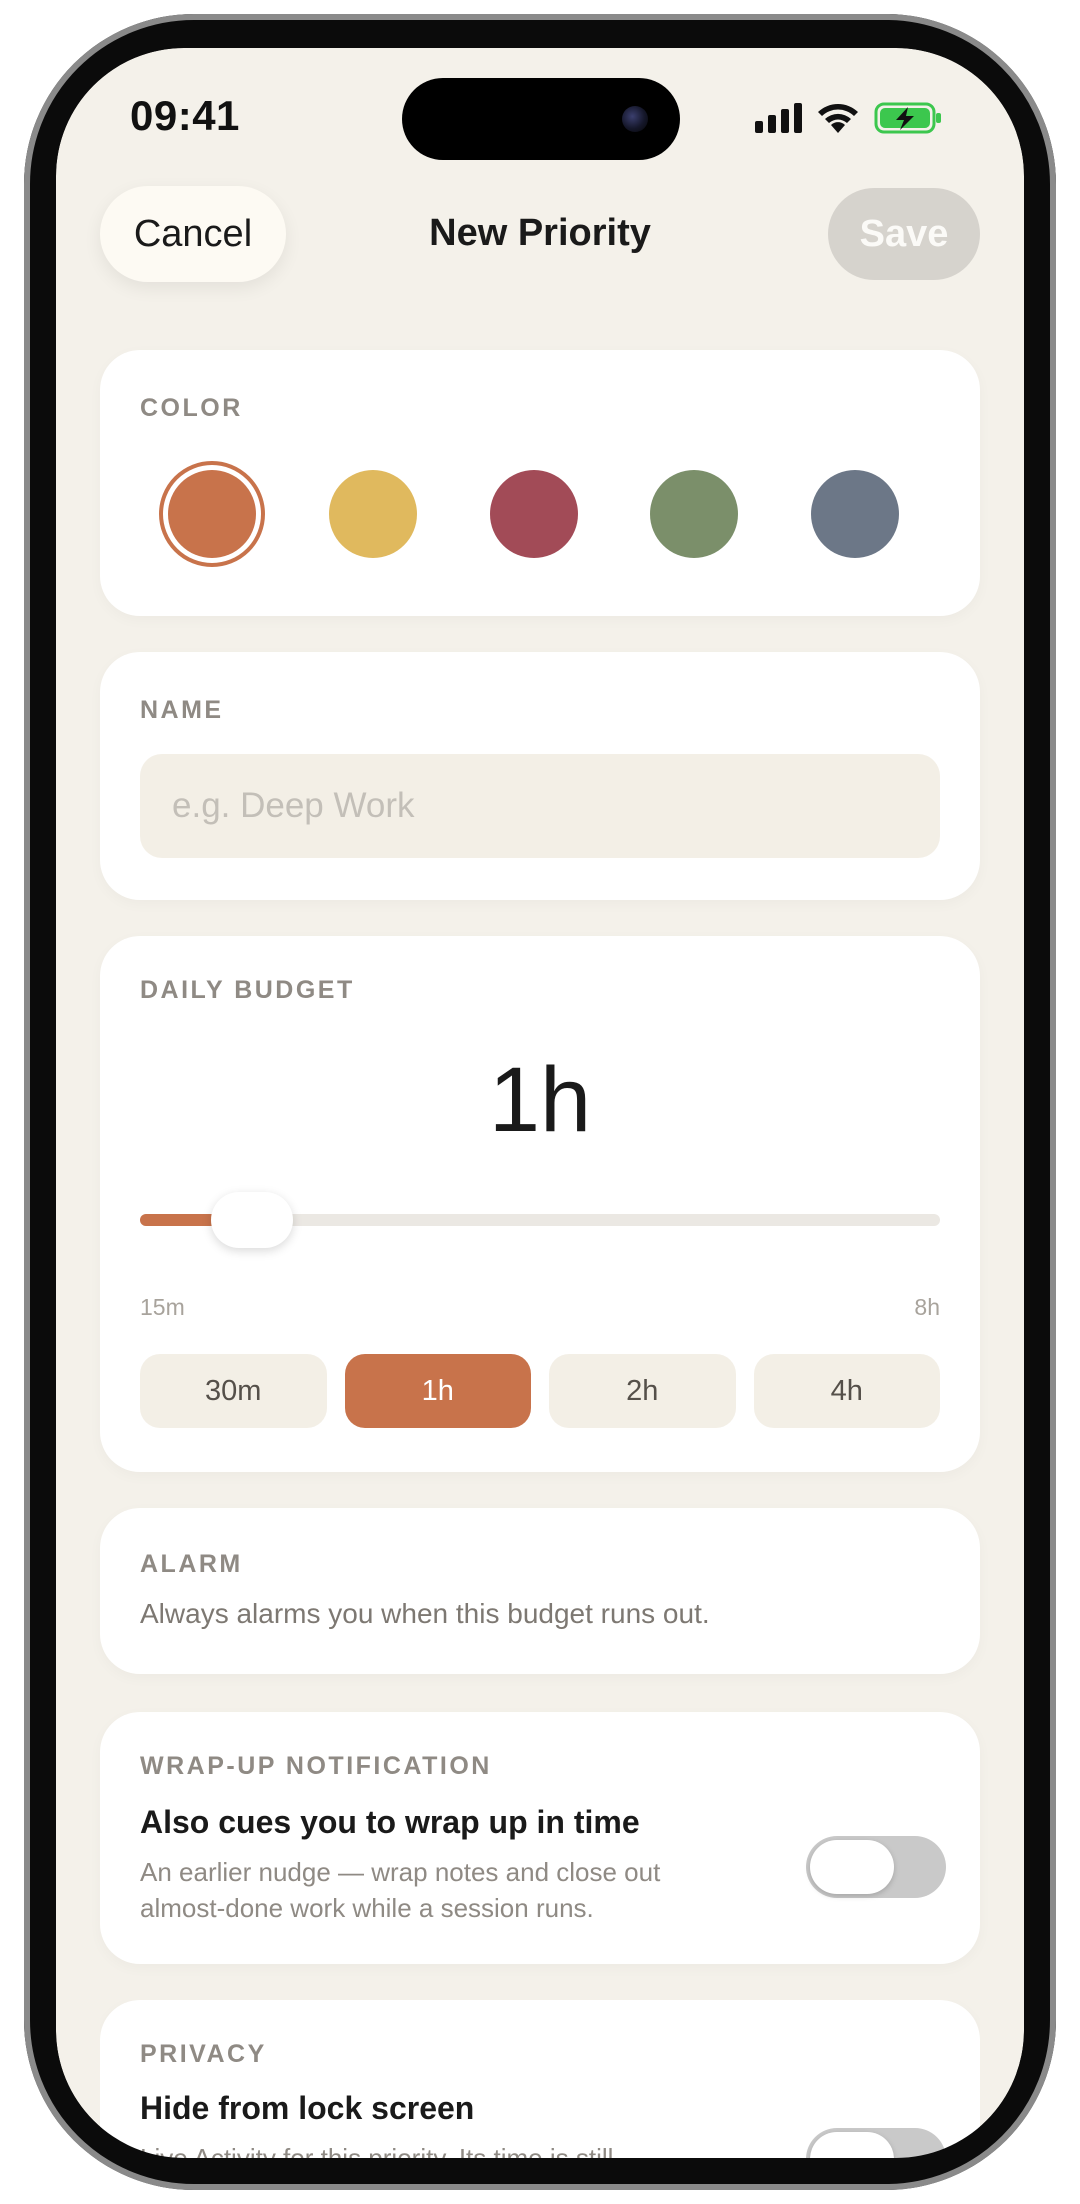 The image size is (1080, 2204). What do you see at coordinates (541, 119) in the screenshot?
I see `dynamic-island` at bounding box center [541, 119].